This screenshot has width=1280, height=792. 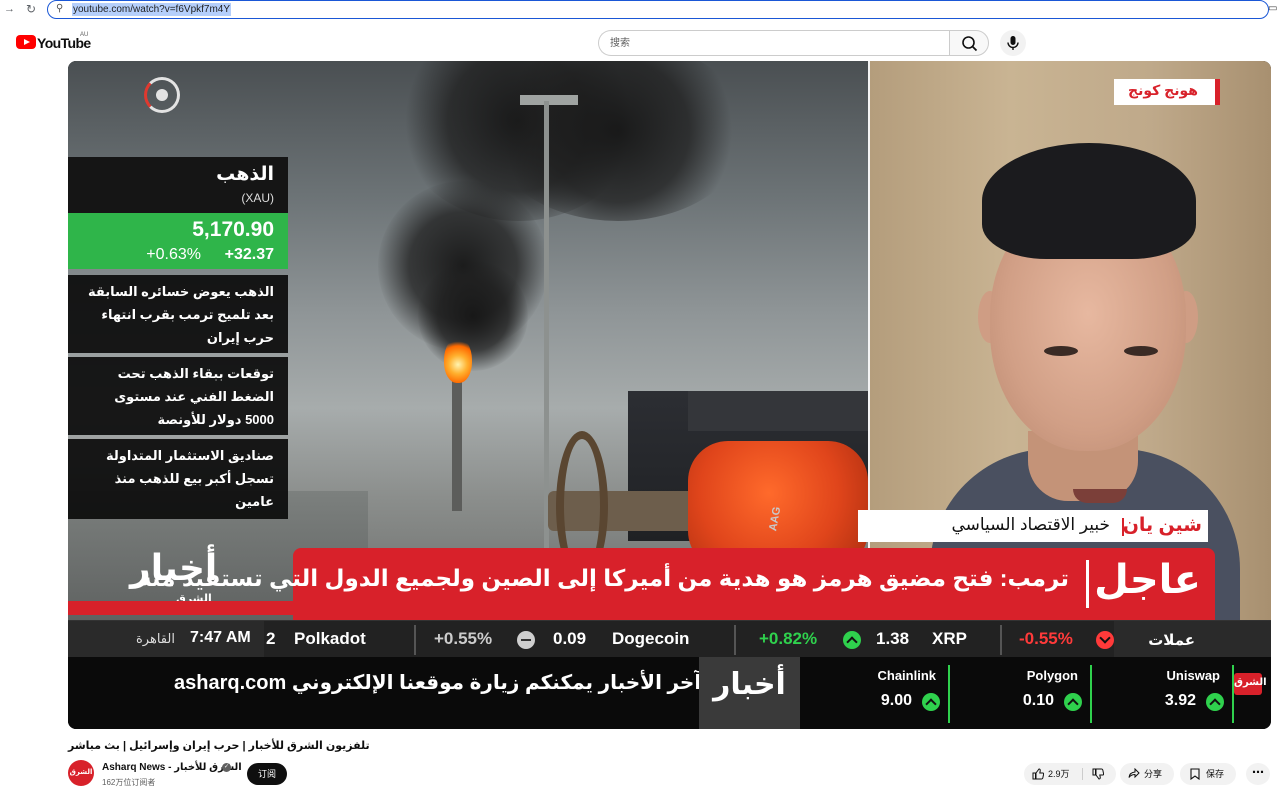 What do you see at coordinates (26, 42) in the screenshot?
I see `youtube-play-icon` at bounding box center [26, 42].